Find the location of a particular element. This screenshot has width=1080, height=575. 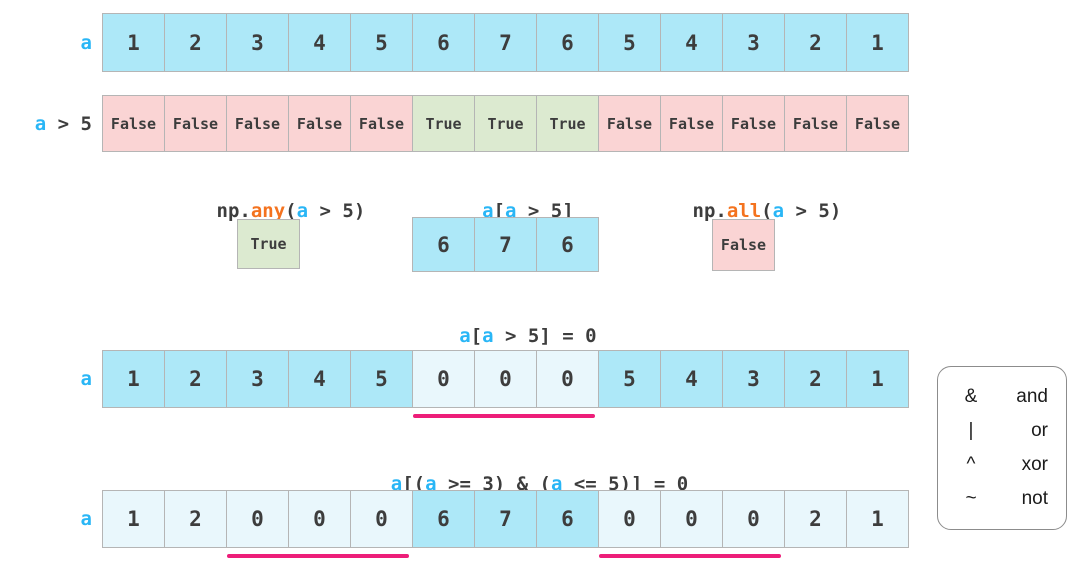

row-label-assign-range: a is located at coordinates (46, 519).